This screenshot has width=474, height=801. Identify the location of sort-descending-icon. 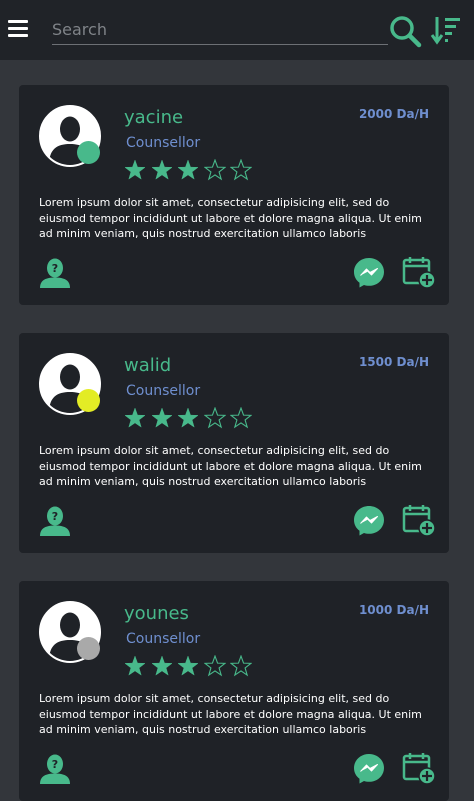
(446, 30).